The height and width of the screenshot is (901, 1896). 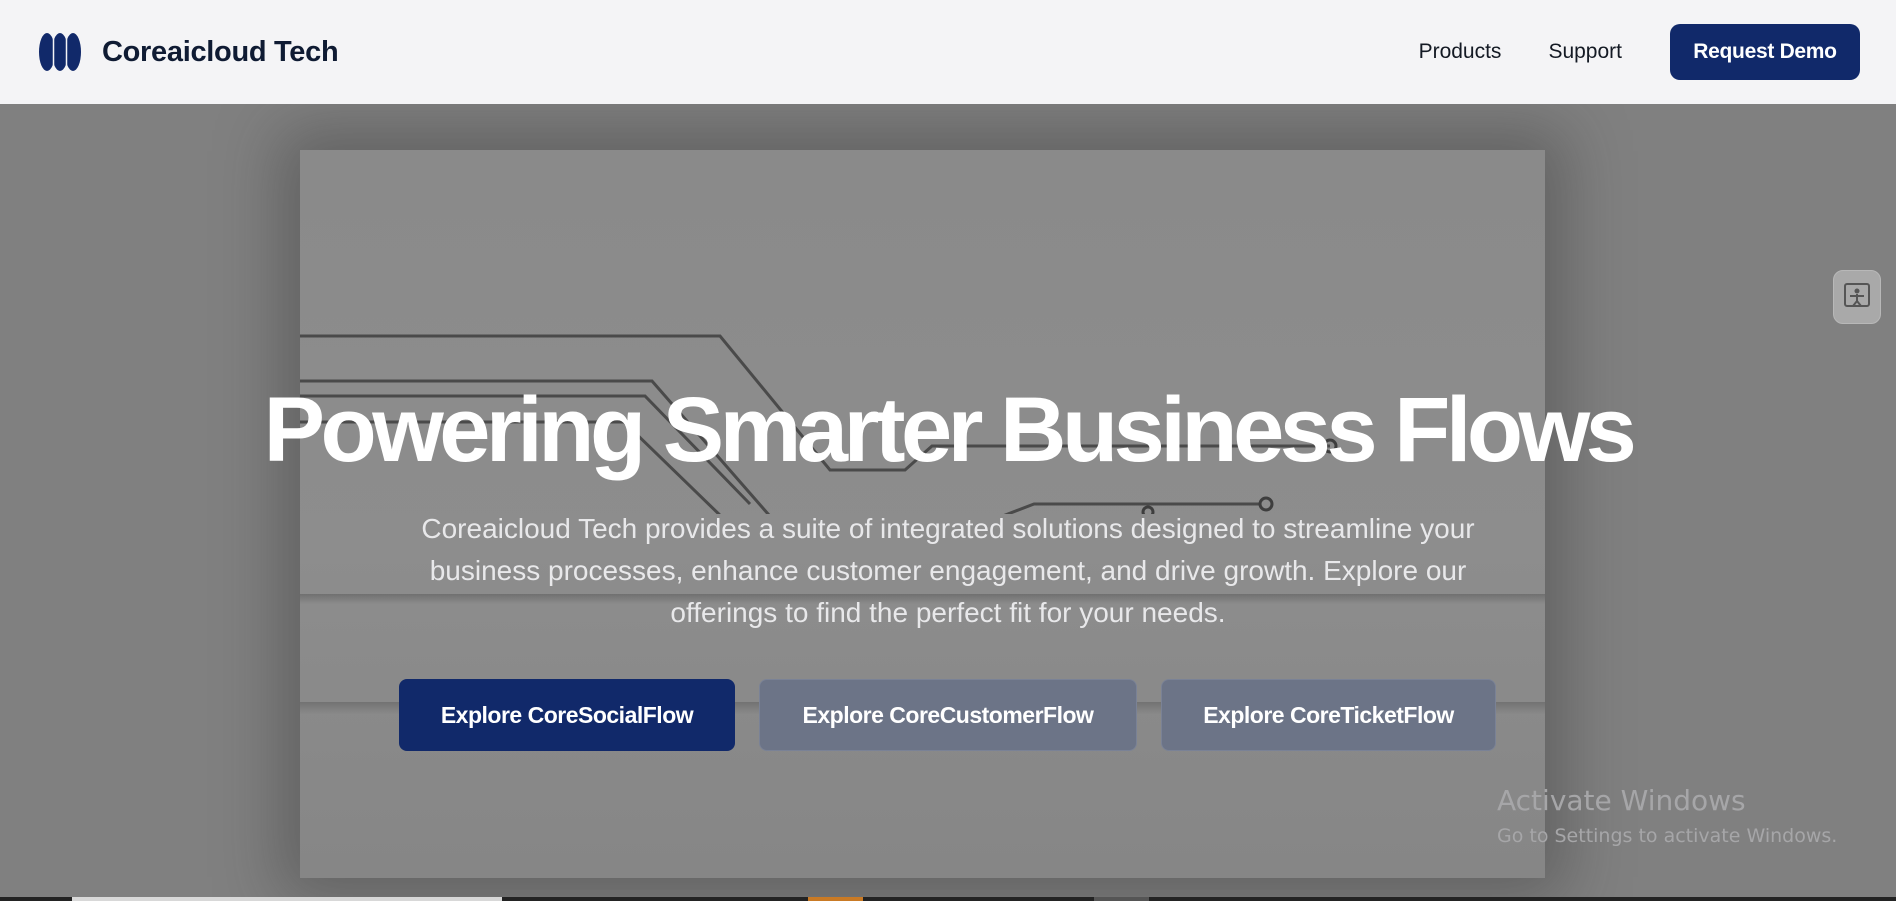 I want to click on explore-coreticketflow-button: Explore CoreTicketFlow, so click(x=1328, y=715).